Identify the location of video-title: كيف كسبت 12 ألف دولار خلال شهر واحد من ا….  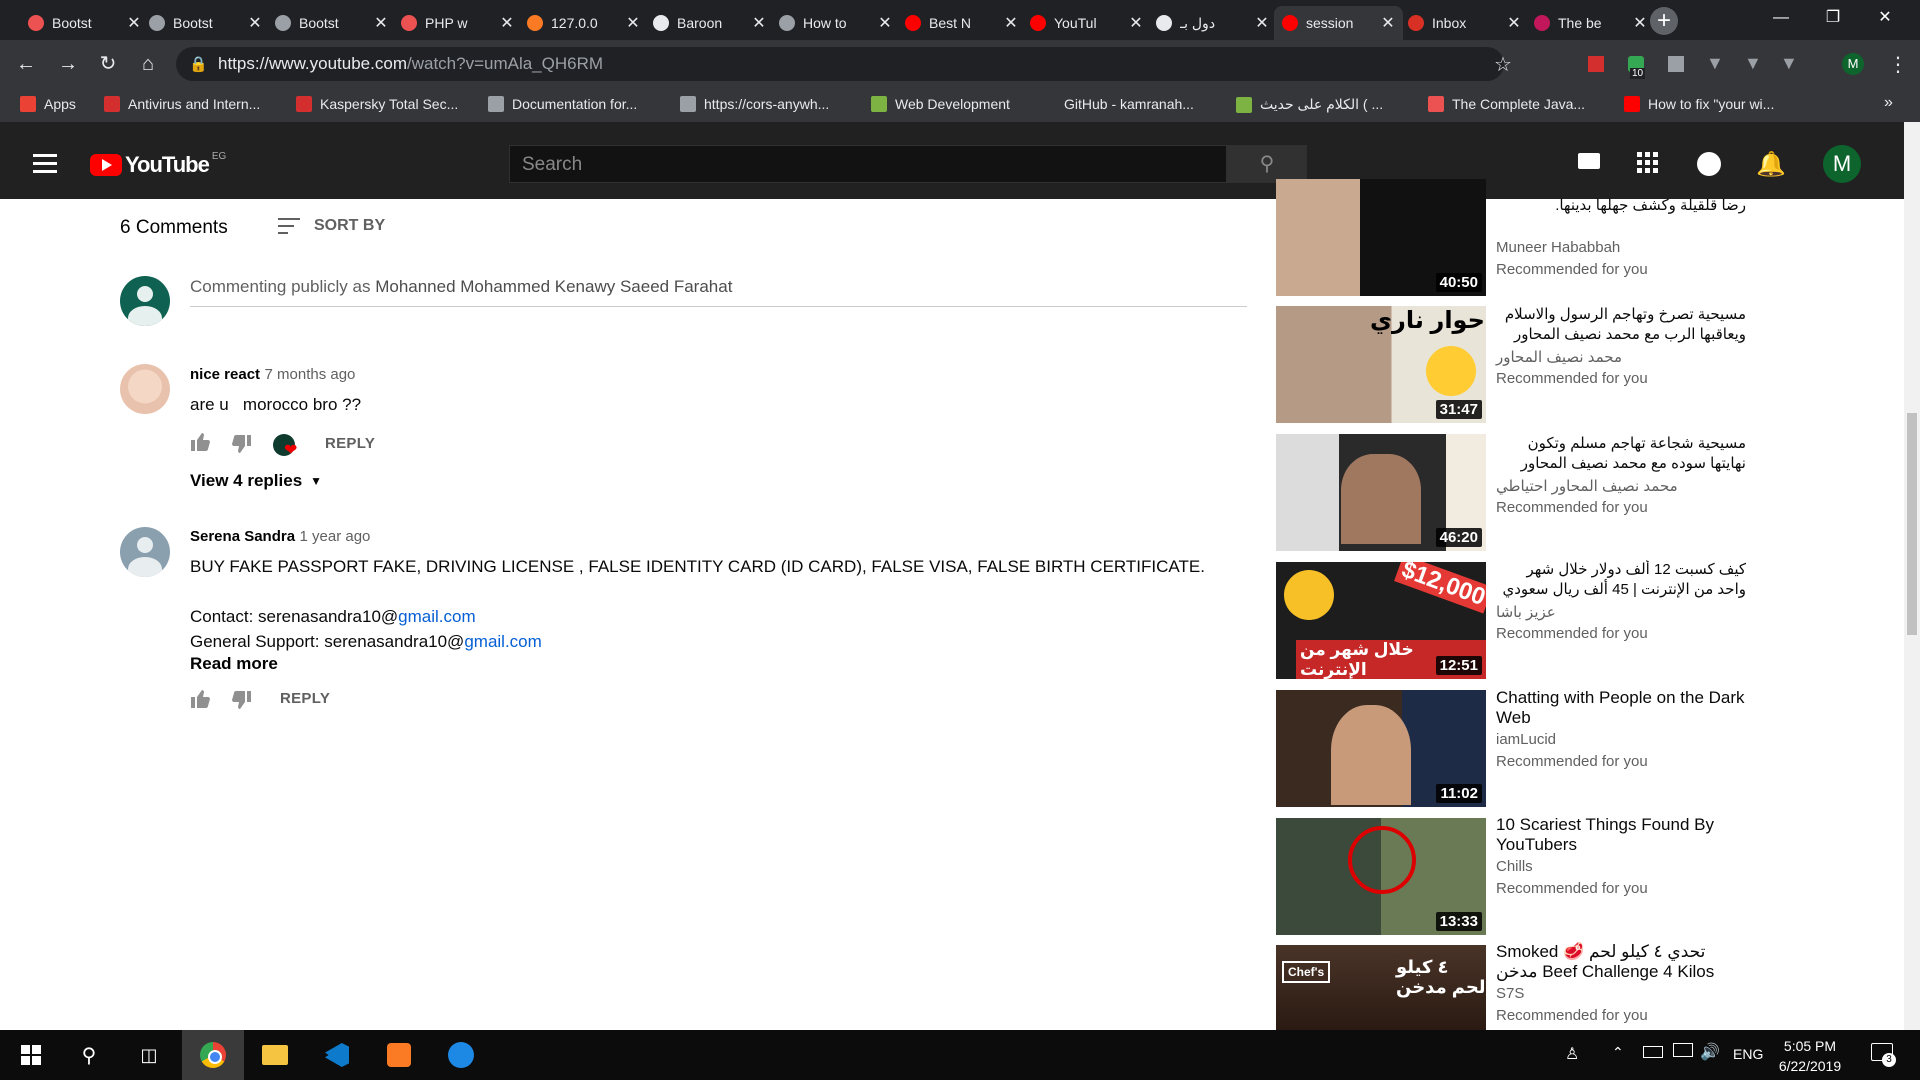
(1621, 580).